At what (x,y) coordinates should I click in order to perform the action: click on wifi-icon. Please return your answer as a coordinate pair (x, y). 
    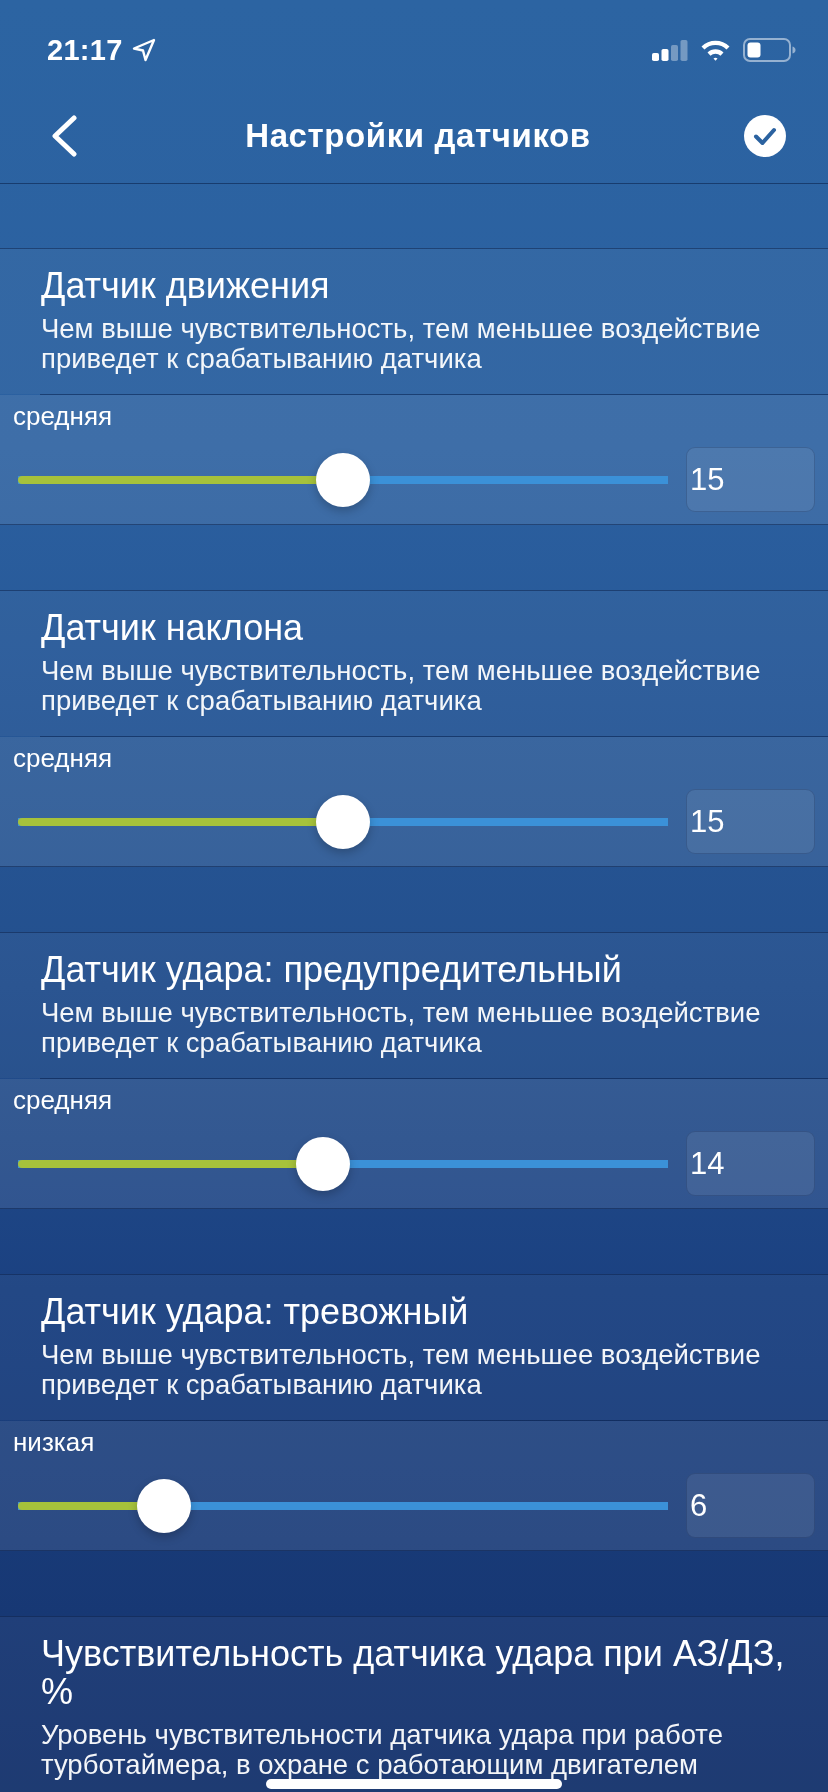
    Looking at the image, I should click on (715, 50).